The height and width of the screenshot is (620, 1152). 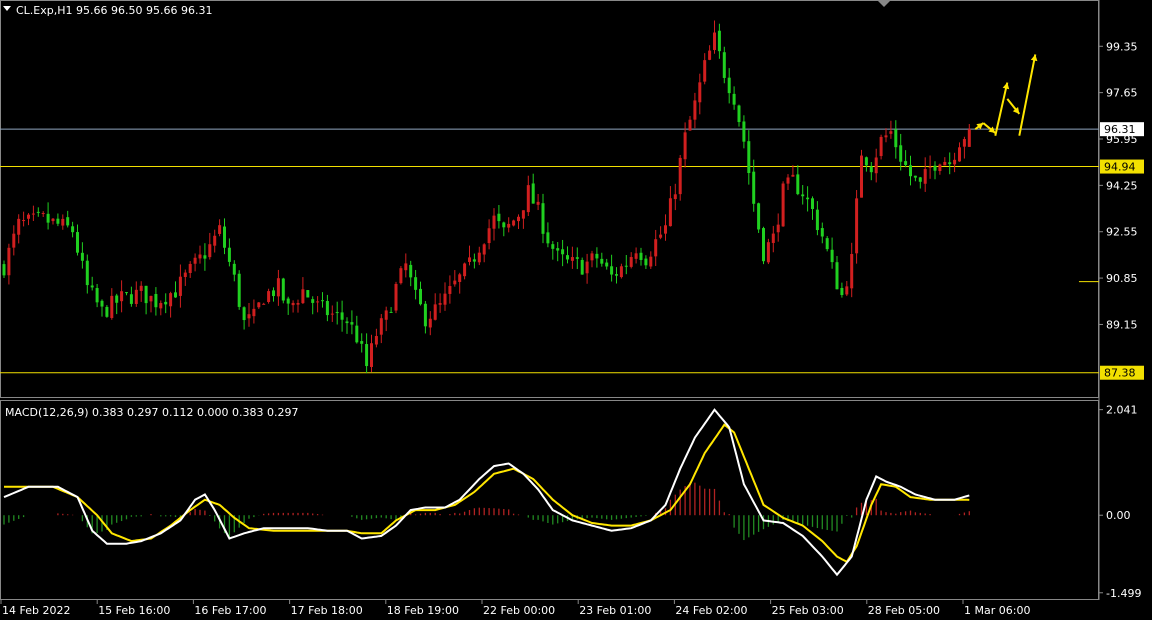 I want to click on price-tick-label: 92.55, so click(x=1122, y=232).